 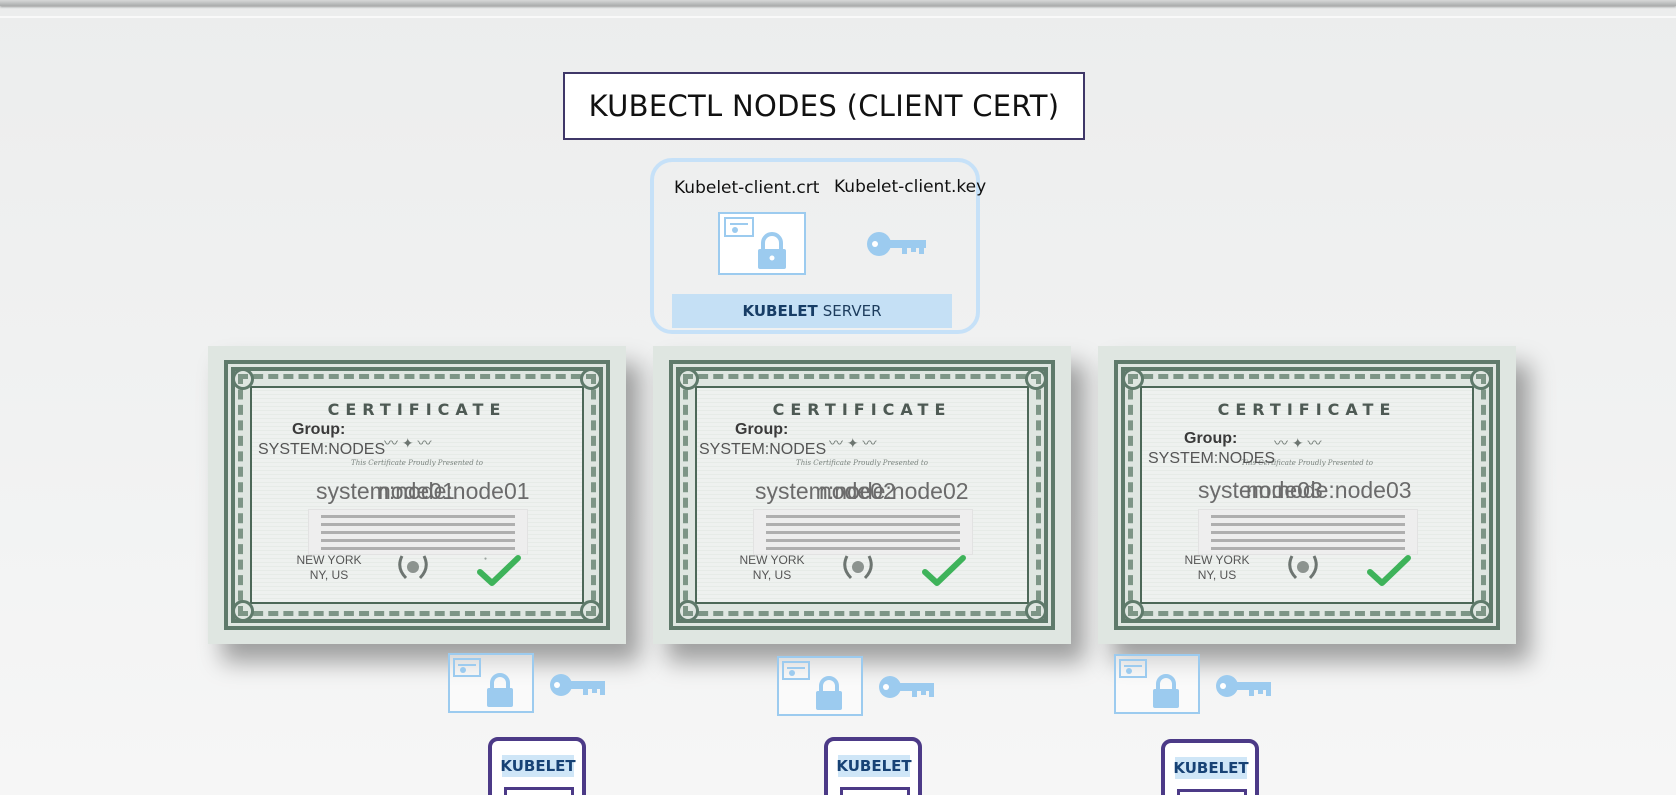 I want to click on kubelet-node02: KUBELET, so click(x=873, y=766).